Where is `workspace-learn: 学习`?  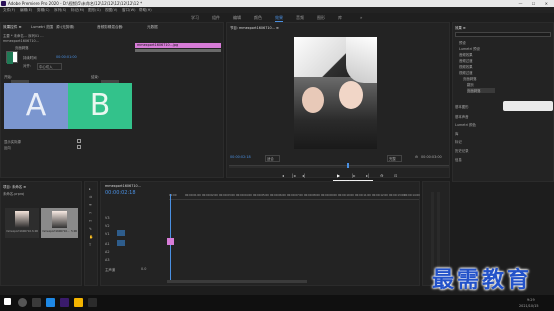 workspace-learn: 学习 is located at coordinates (195, 18).